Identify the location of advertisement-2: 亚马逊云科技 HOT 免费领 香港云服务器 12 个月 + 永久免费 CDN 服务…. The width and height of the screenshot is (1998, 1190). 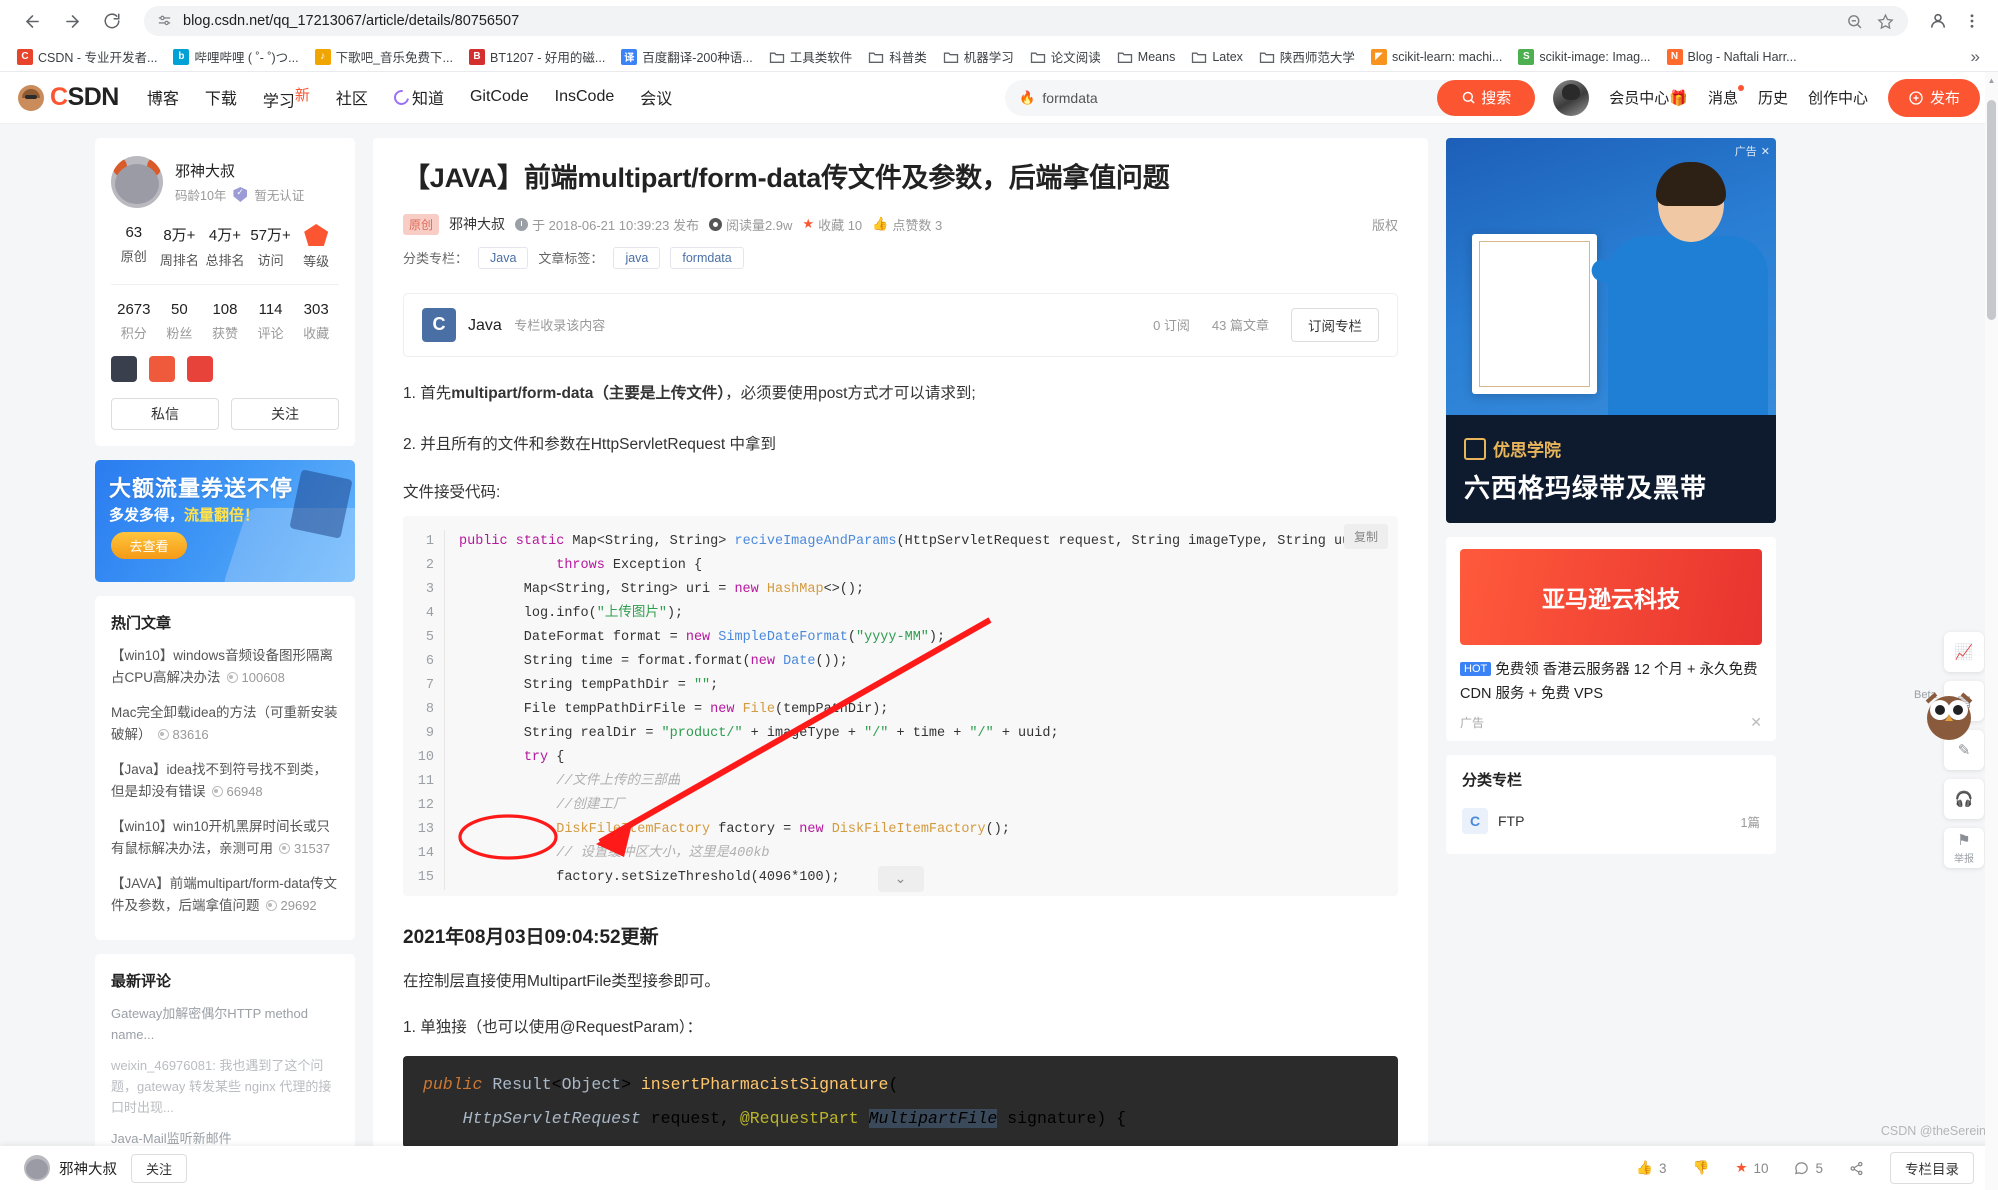
(1611, 639).